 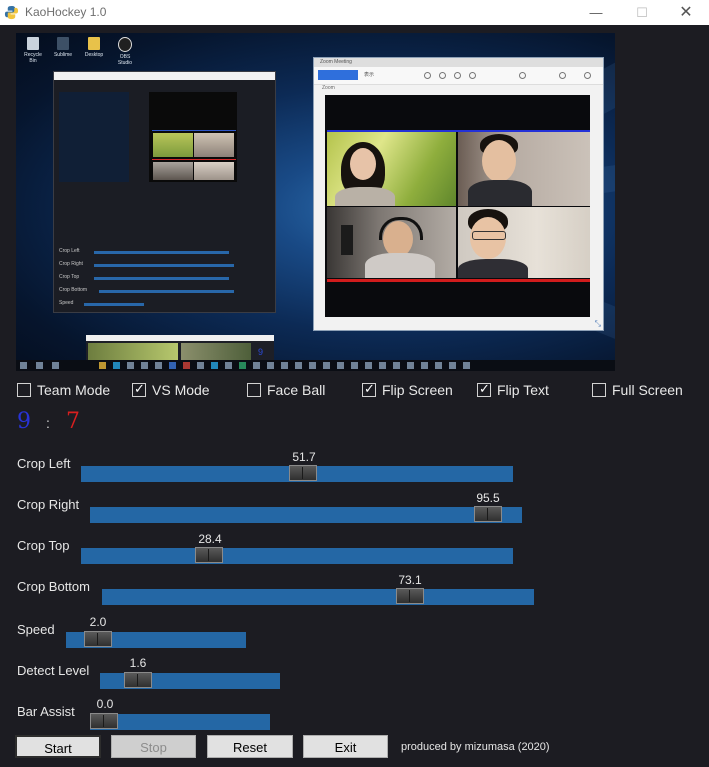 What do you see at coordinates (597, 323) in the screenshot?
I see `resize-grip-icon: ⤡` at bounding box center [597, 323].